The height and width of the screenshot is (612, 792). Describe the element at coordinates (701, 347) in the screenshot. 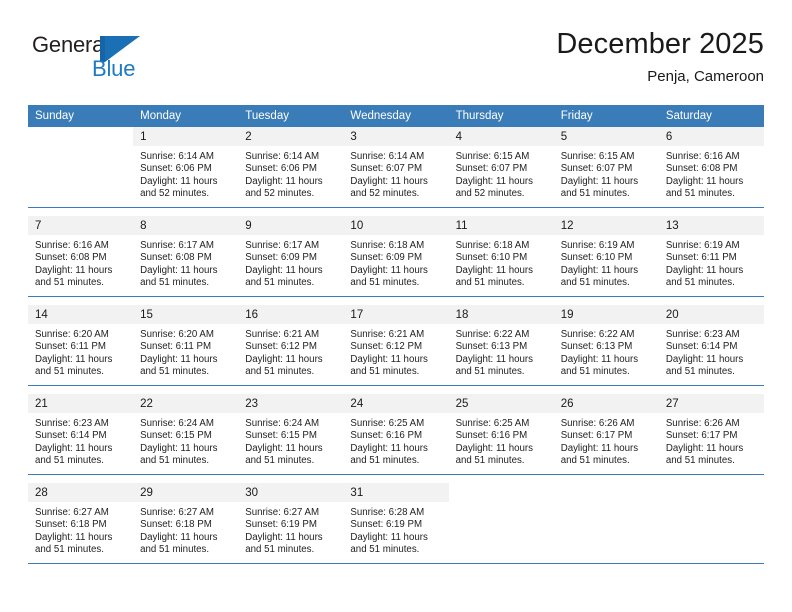

I see `sunset-text: Sunset: 6:14 PM` at that location.